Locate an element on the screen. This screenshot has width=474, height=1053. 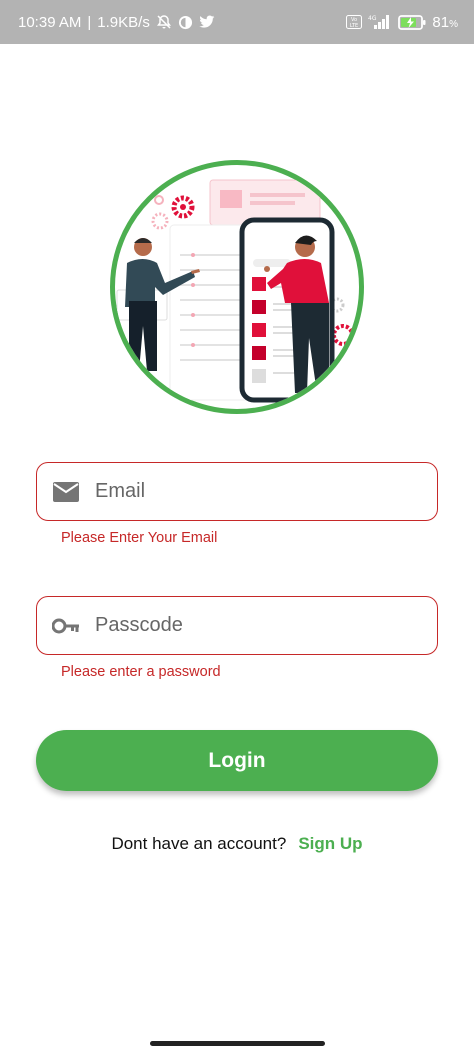
password-field is located at coordinates (237, 625).